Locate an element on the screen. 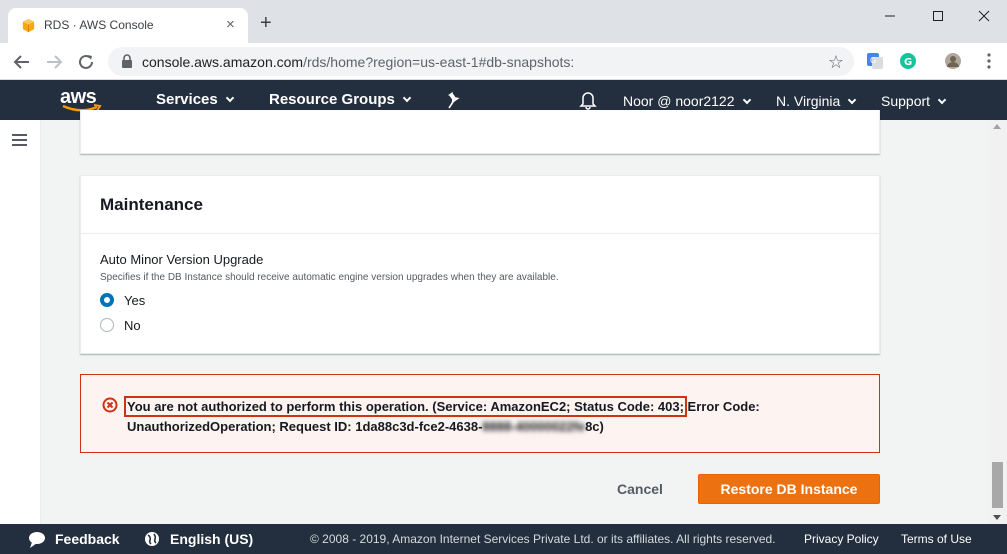 This screenshot has width=1007, height=554. browser-tabstrip: RDS · AWS Console × + is located at coordinates (503, 21).